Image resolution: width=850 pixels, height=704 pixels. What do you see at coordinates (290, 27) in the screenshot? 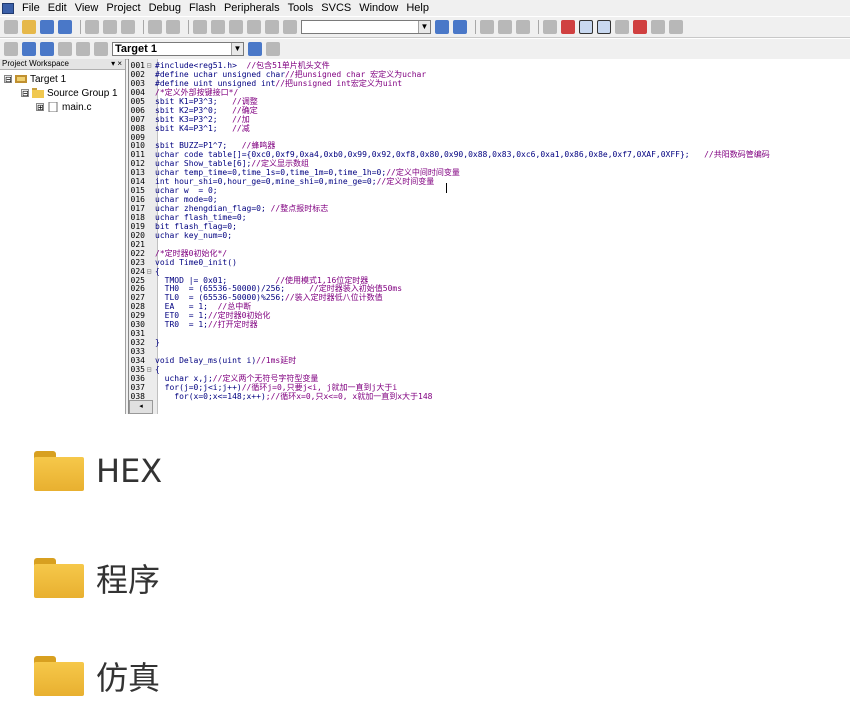
I see `clear-bookmarks-icon` at bounding box center [290, 27].